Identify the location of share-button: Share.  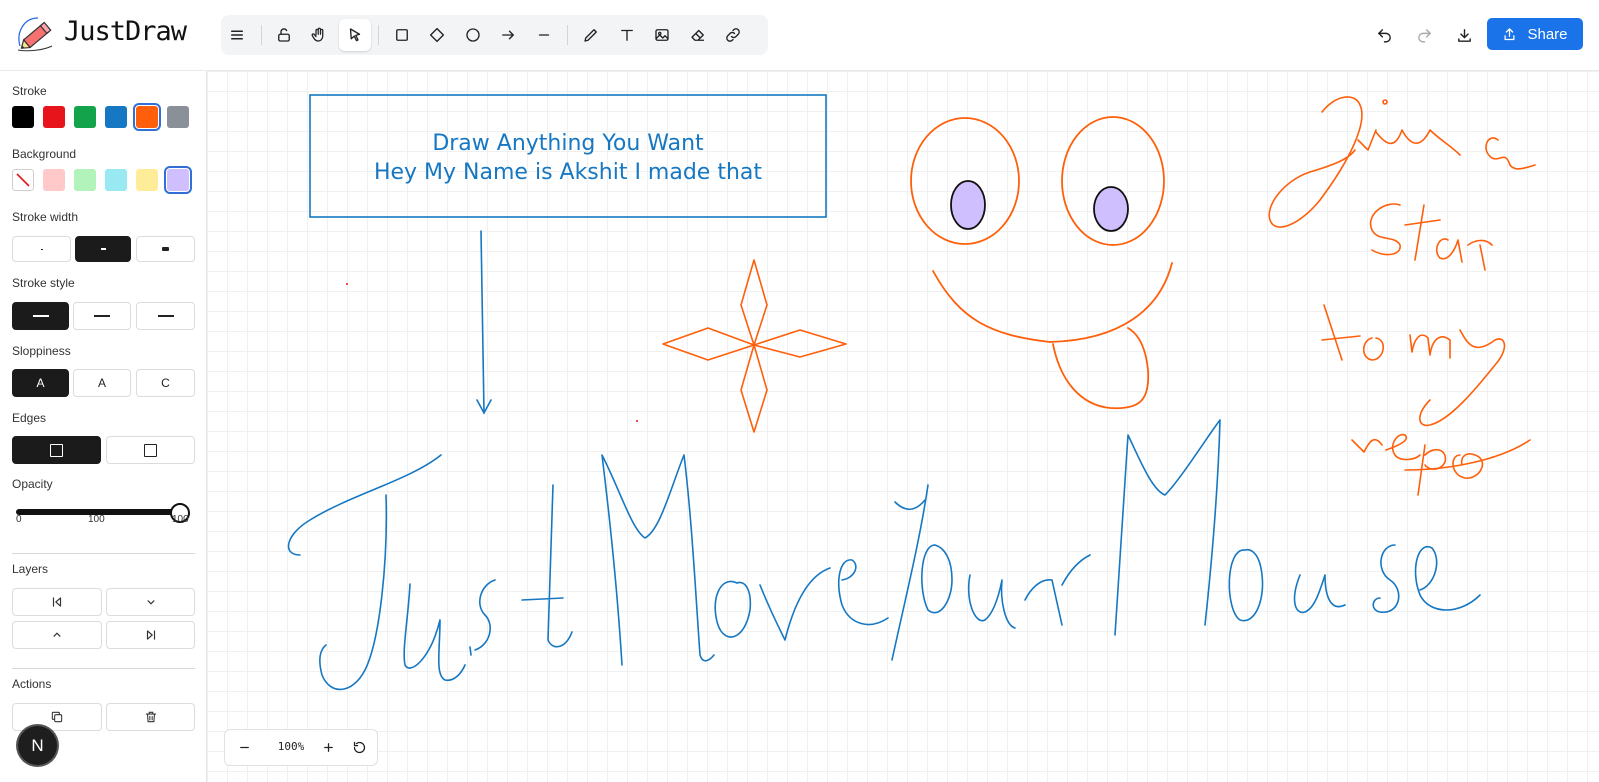
(1535, 34).